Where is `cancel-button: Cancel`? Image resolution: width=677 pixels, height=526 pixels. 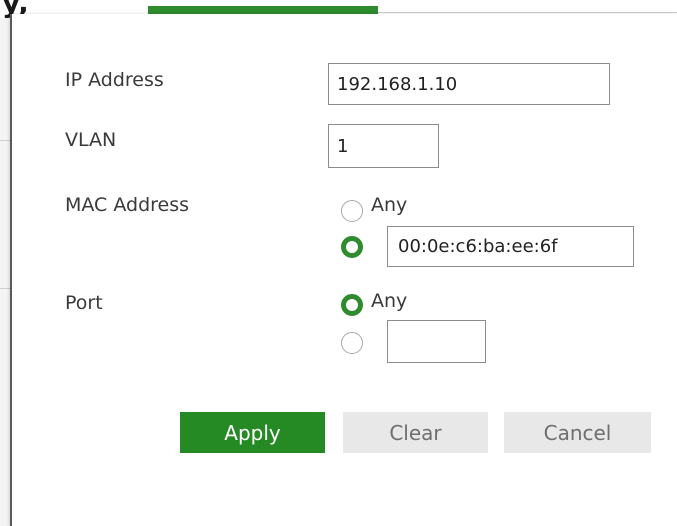
cancel-button: Cancel is located at coordinates (577, 432).